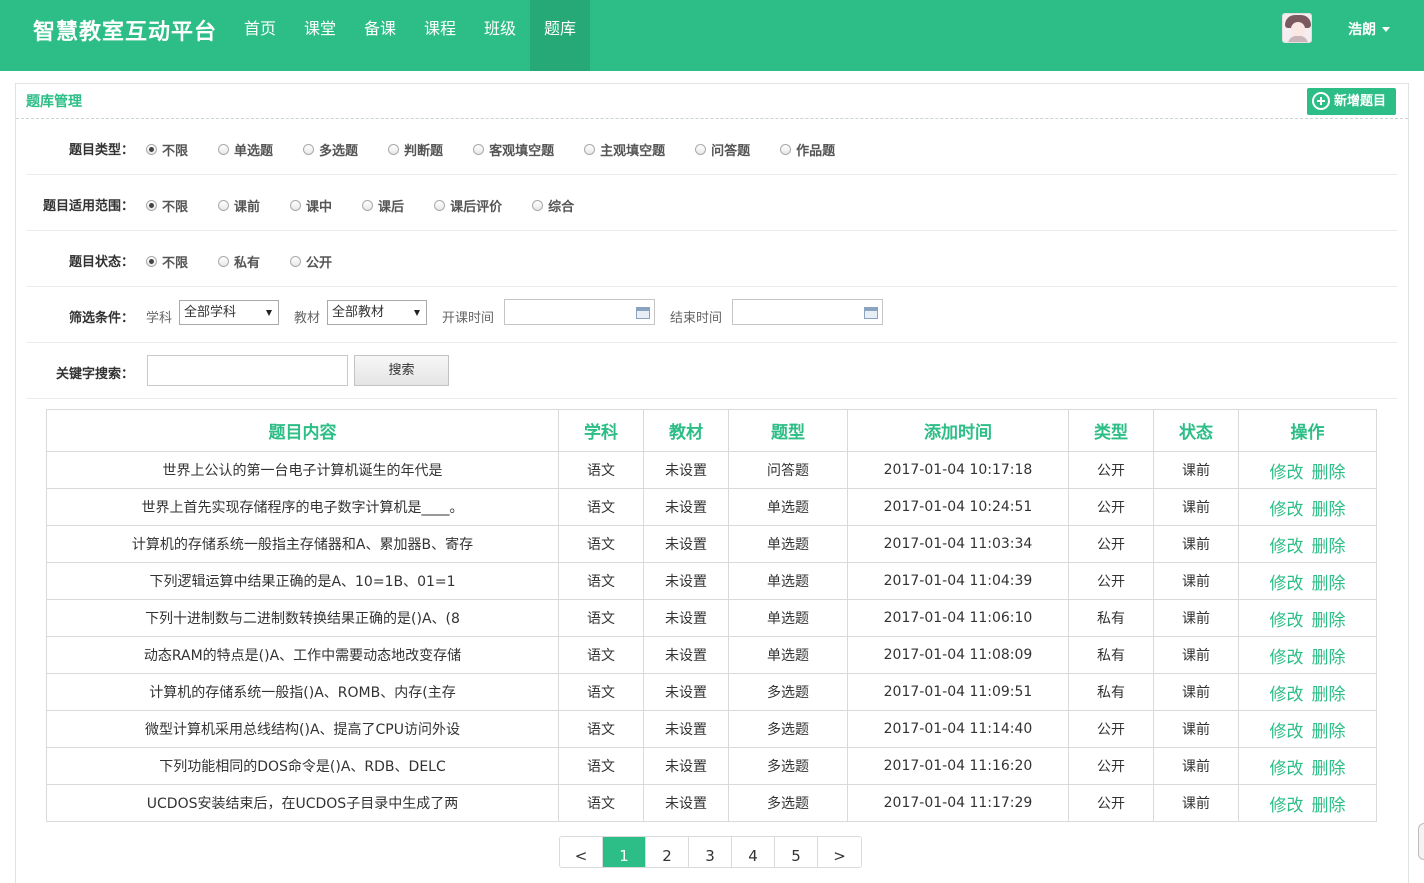 This screenshot has height=883, width=1424. I want to click on radio-scope-after: 课后, so click(383, 205).